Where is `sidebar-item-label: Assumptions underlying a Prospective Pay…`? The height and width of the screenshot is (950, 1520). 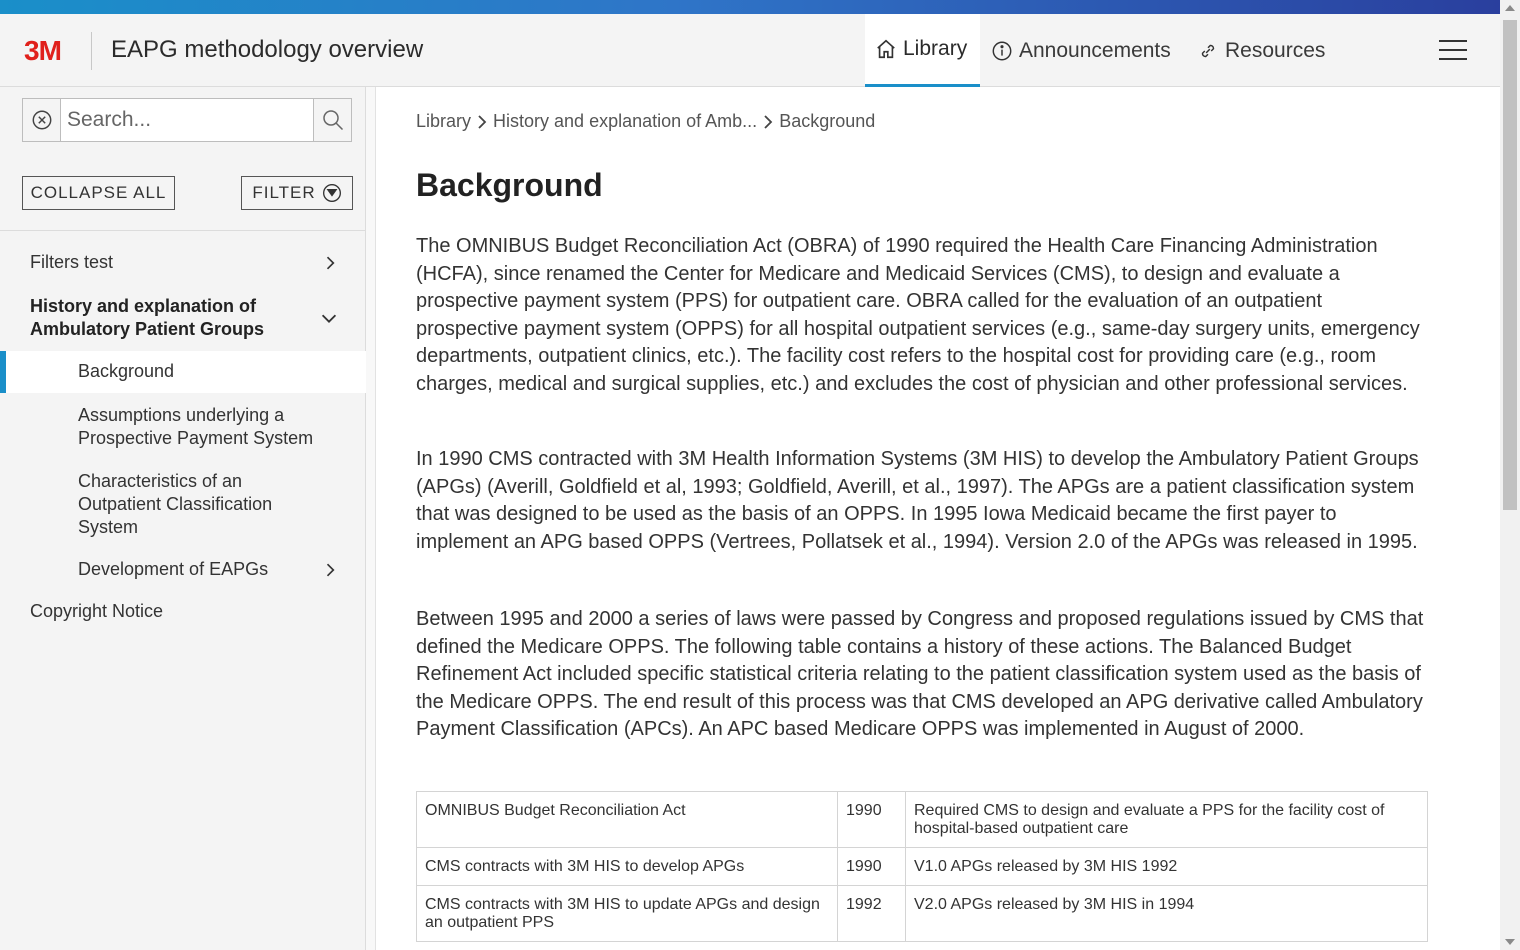 sidebar-item-label: Assumptions underlying a Prospective Pay… is located at coordinates (196, 426).